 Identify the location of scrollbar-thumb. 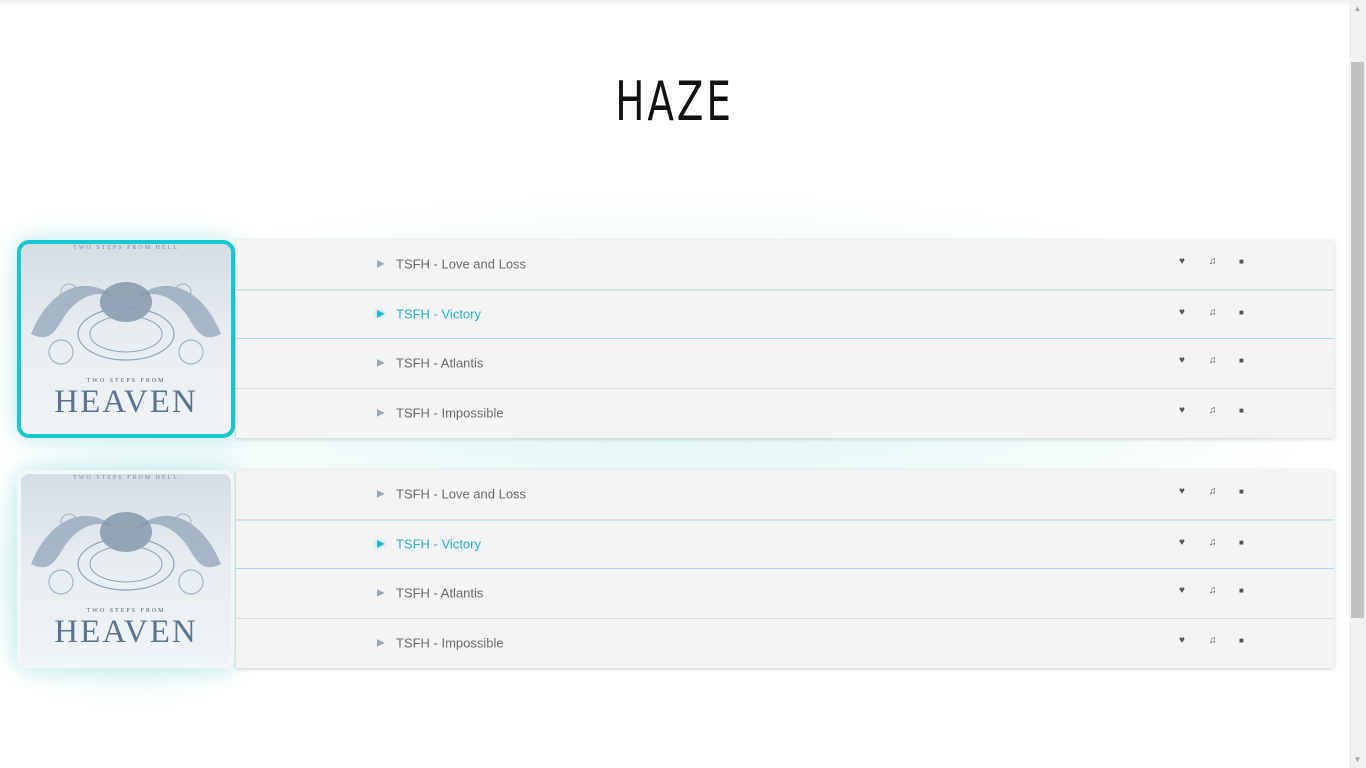
(1357, 340).